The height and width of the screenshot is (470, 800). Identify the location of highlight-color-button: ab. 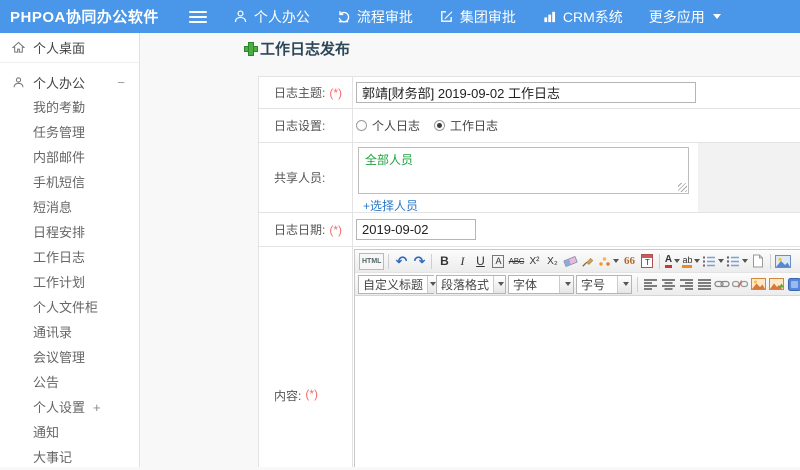
(691, 261).